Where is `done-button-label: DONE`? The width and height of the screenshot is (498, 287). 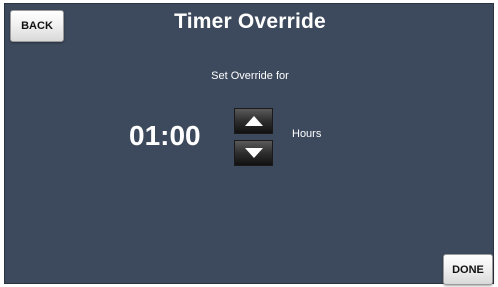
done-button-label: DONE is located at coordinates (468, 269).